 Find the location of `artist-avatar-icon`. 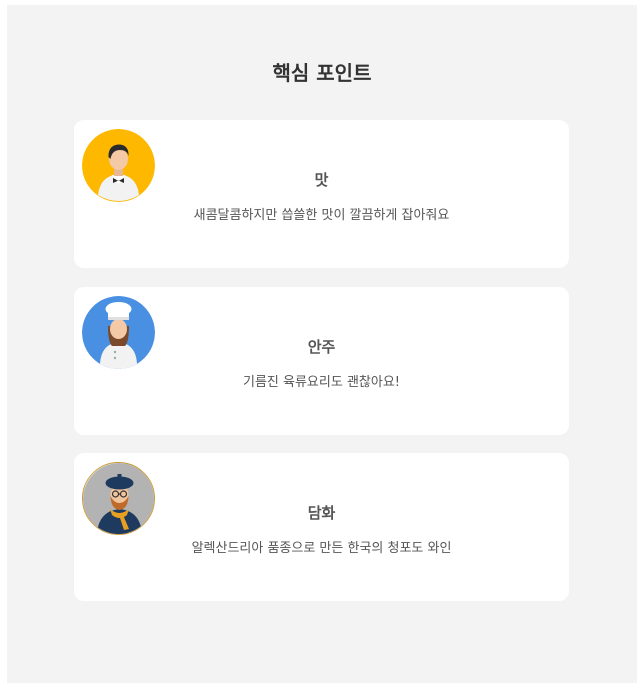

artist-avatar-icon is located at coordinates (118, 498).